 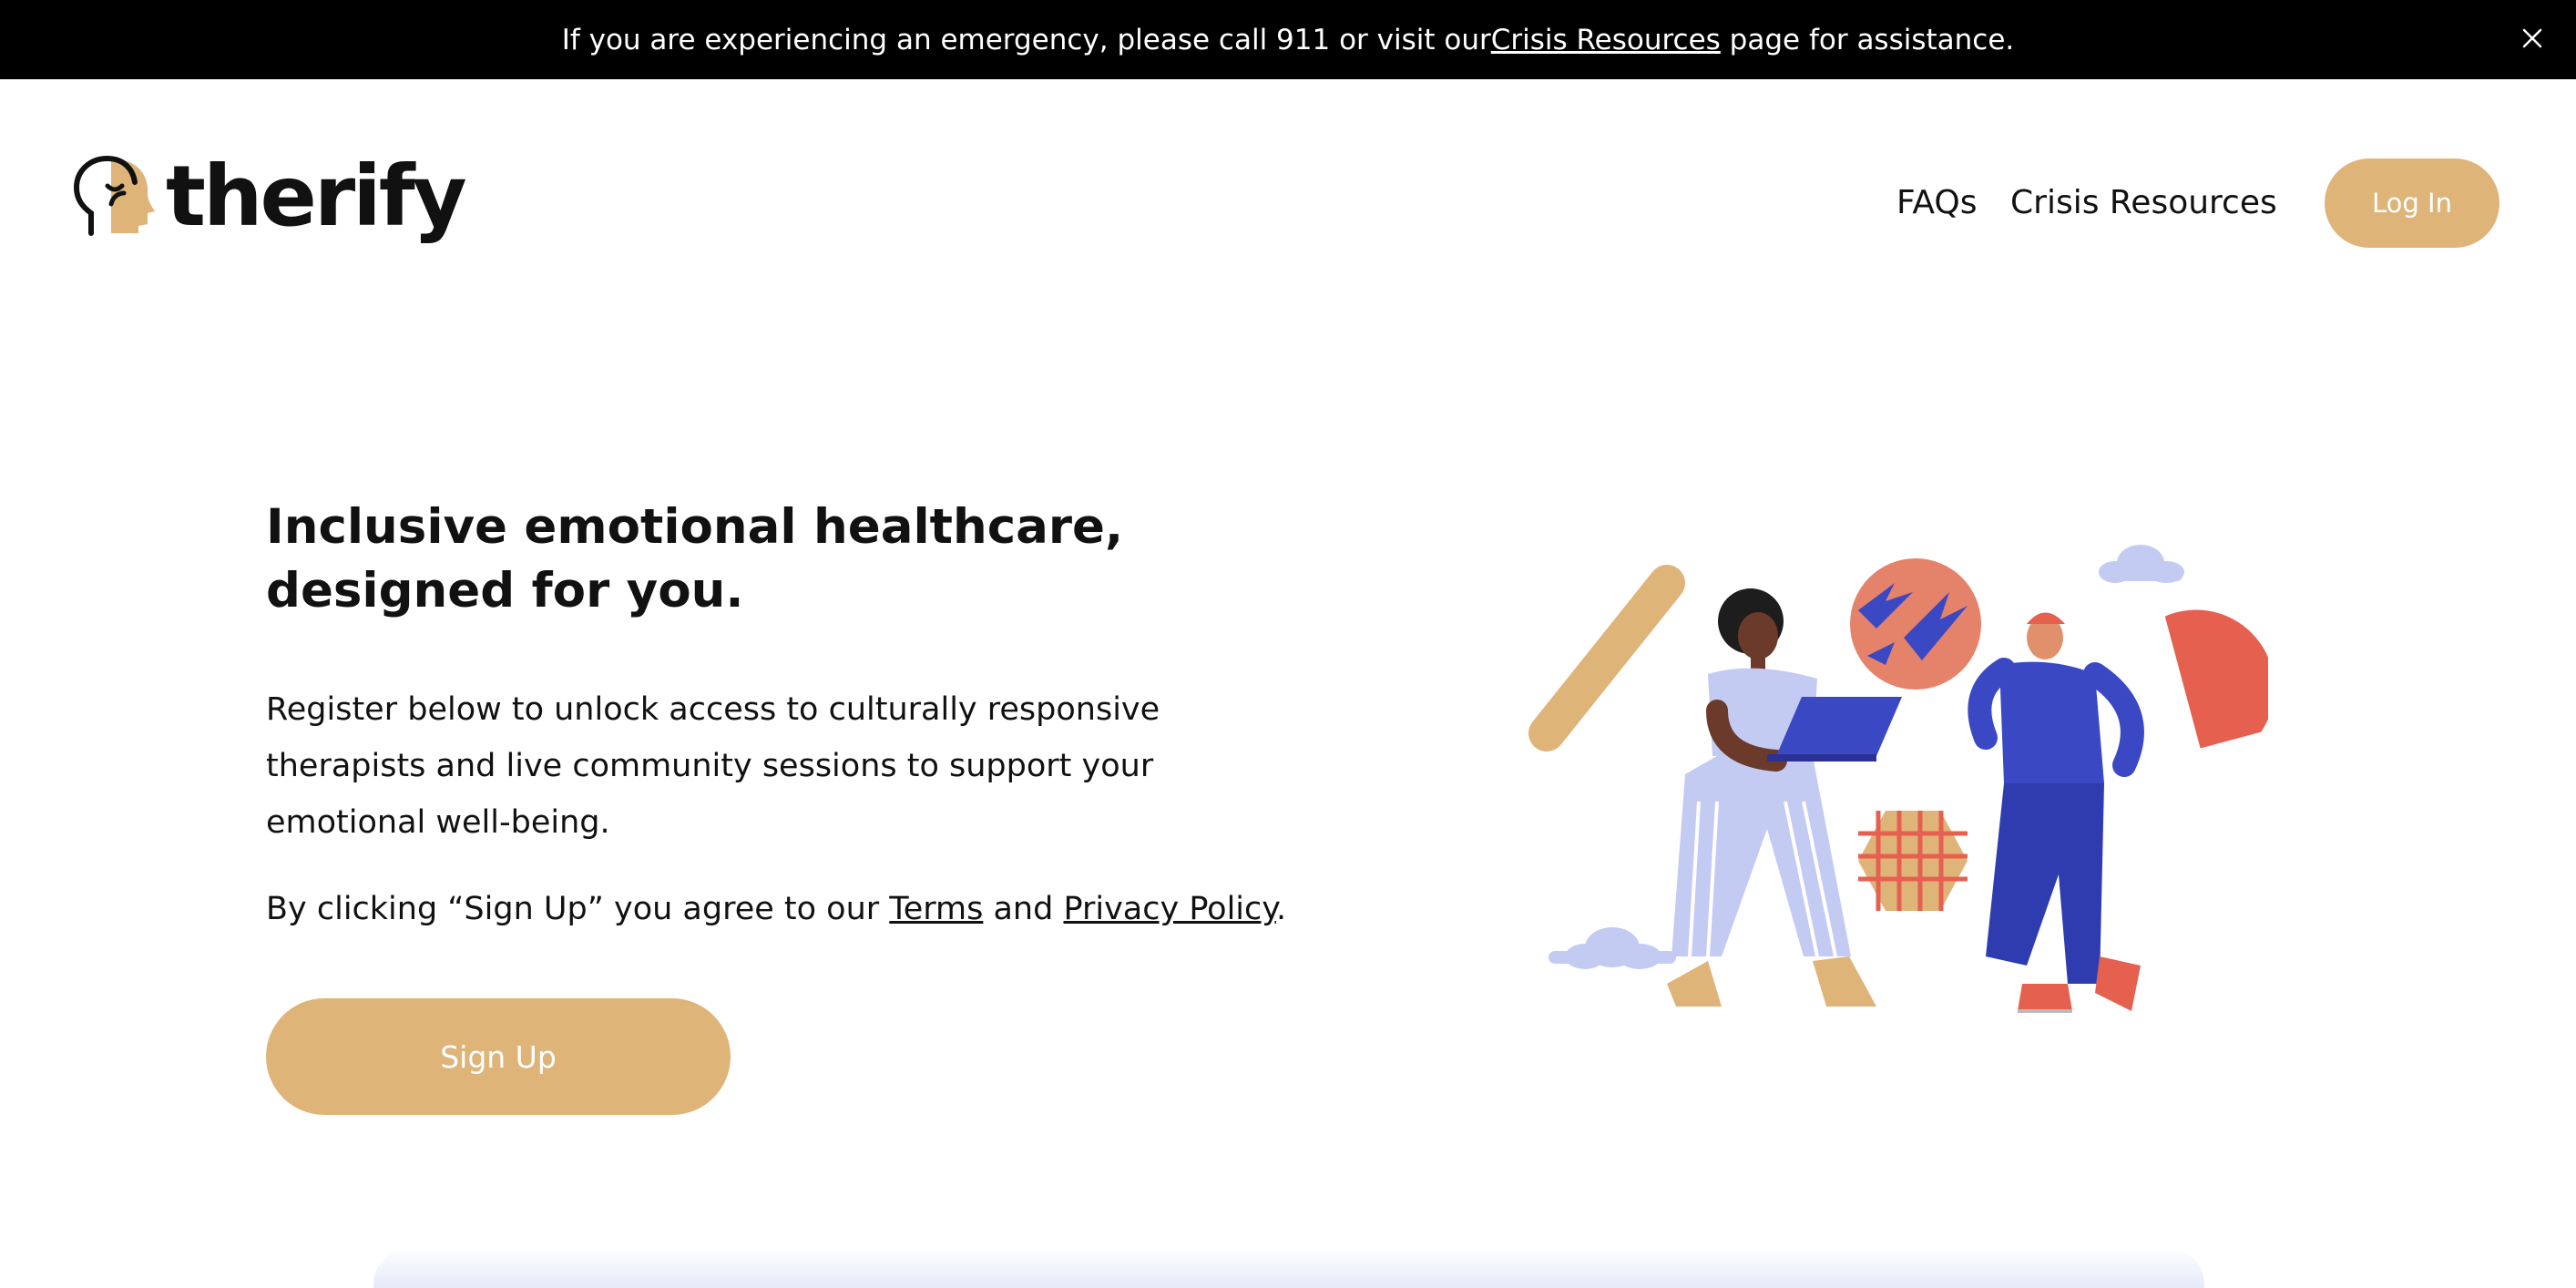 I want to click on agree-text-before: By clicking “Sign Up” you agree to our, so click(x=578, y=909).